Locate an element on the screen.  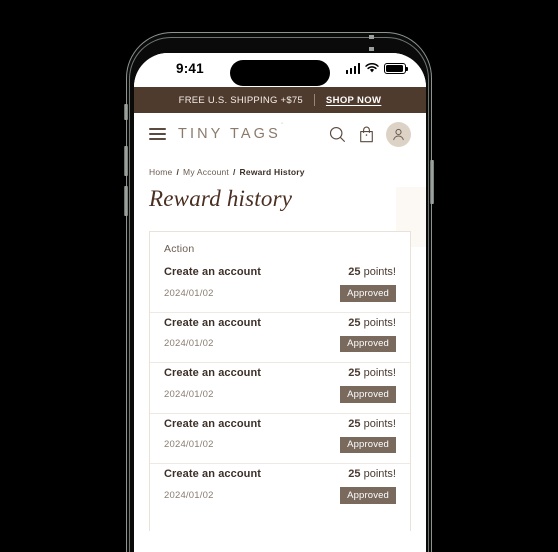
announcement-text: FREE U.S. SHIPPING +$75 is located at coordinates (240, 100).